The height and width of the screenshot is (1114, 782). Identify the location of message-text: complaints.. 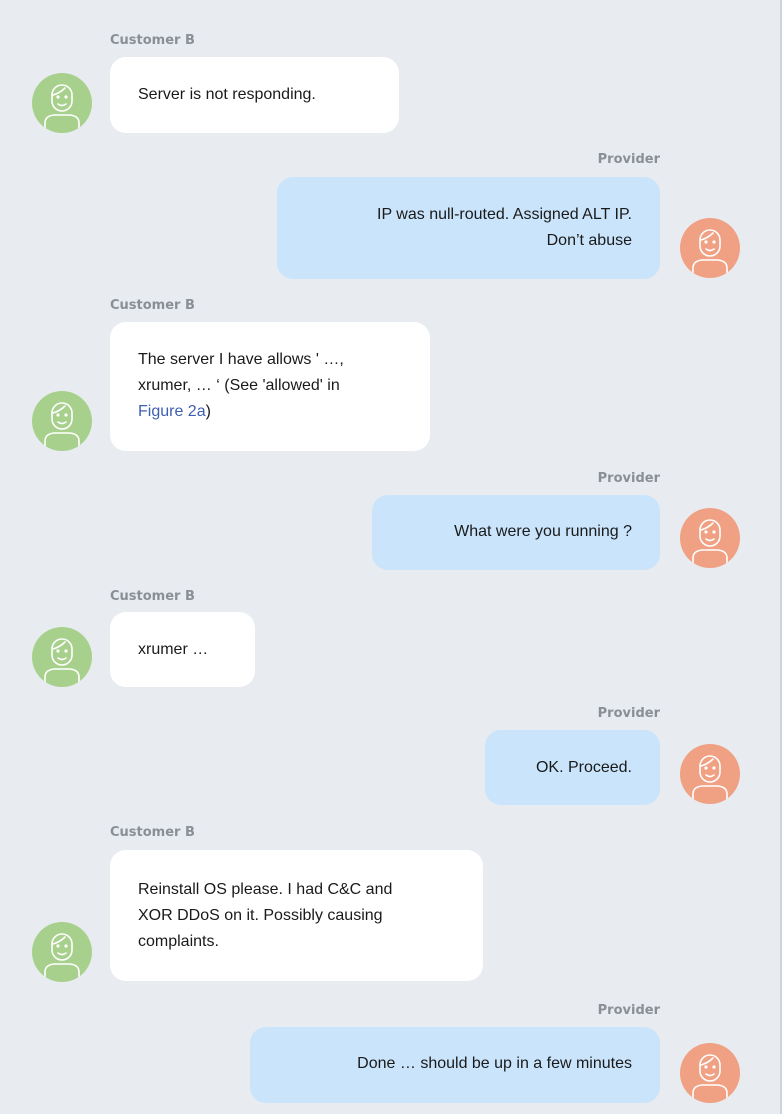
(178, 941).